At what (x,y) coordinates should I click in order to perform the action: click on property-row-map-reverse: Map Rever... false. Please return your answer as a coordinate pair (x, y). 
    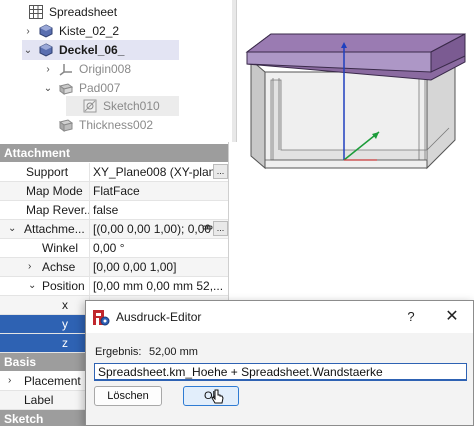
    Looking at the image, I should click on (114, 210).